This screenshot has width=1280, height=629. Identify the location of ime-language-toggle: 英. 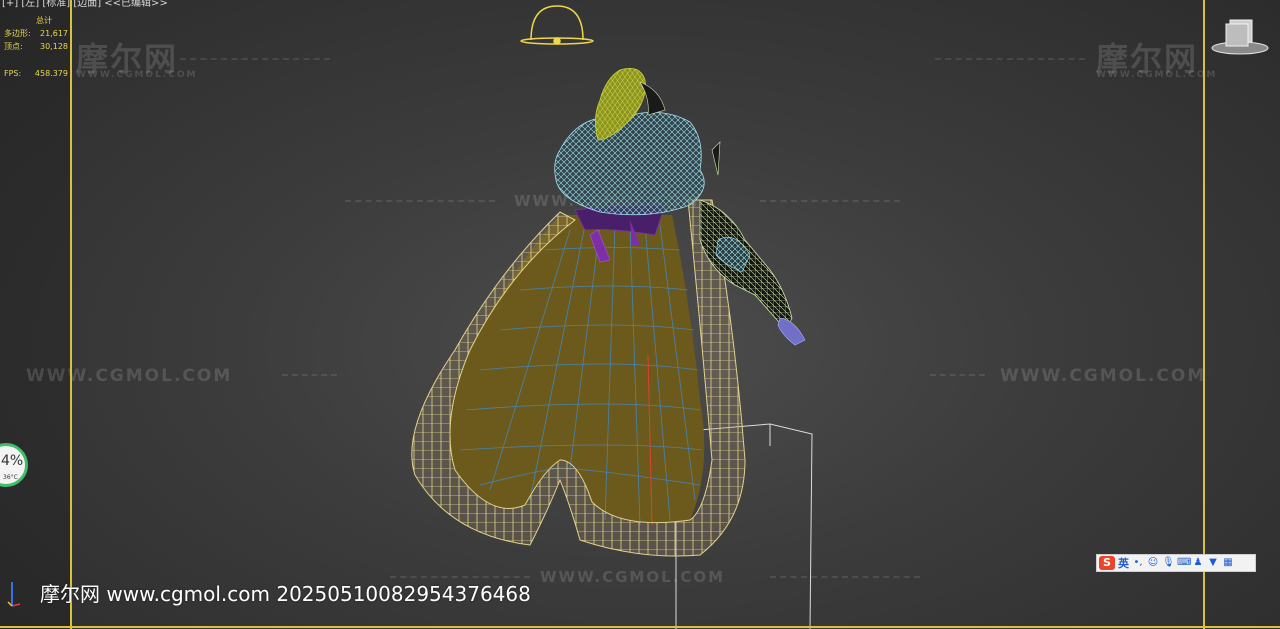
(1123, 563).